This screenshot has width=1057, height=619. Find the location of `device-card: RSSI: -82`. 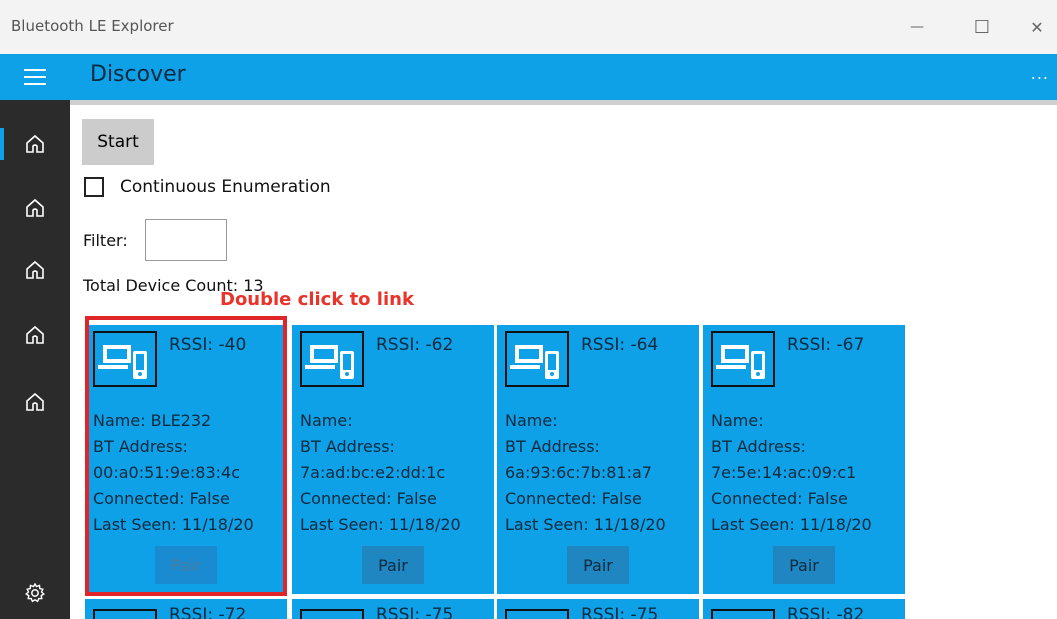

device-card: RSSI: -82 is located at coordinates (804, 609).